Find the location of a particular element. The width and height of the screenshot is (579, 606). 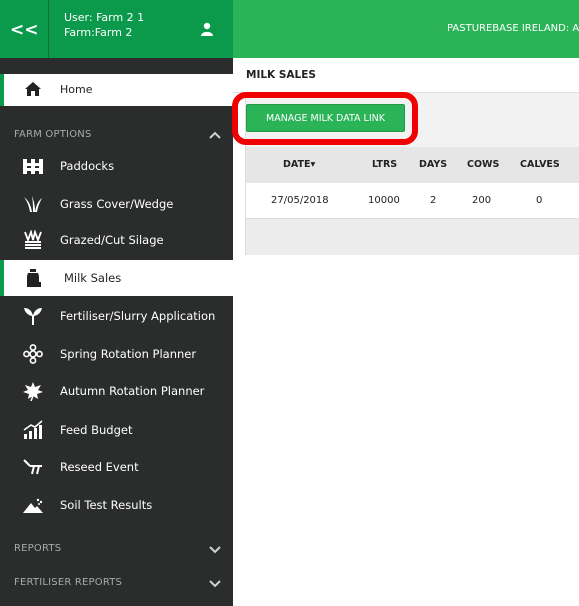

chevron-up-icon is located at coordinates (215, 135).